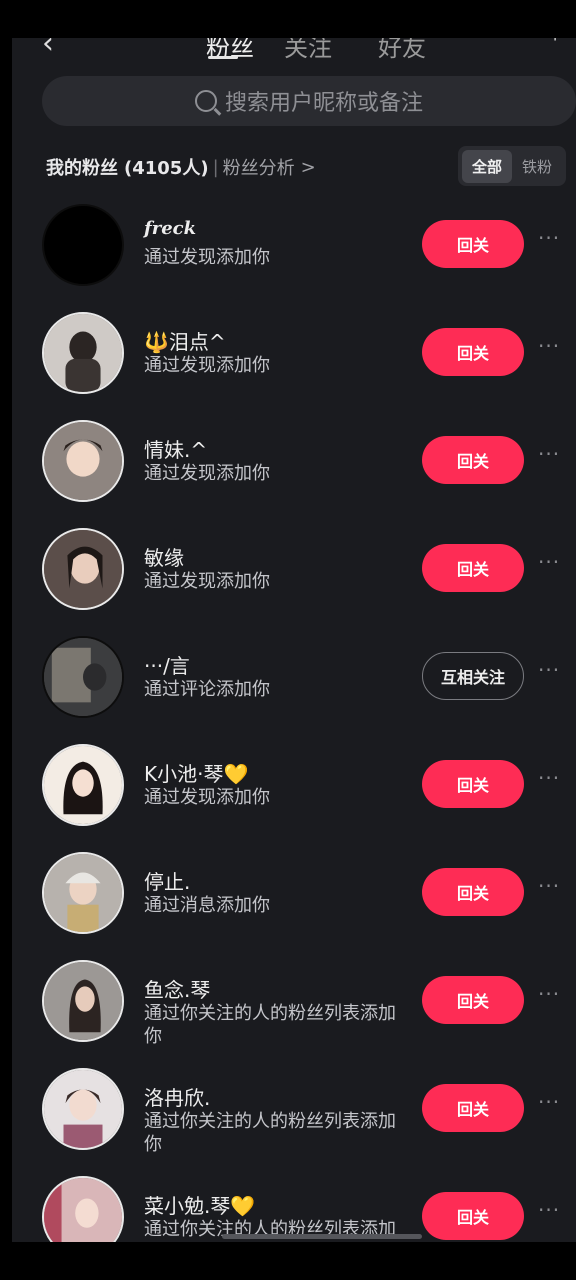  I want to click on list-item: 洛冉欣. 通过你关注的人的粉丝列表添加你 回关 ···, so click(294, 1114).